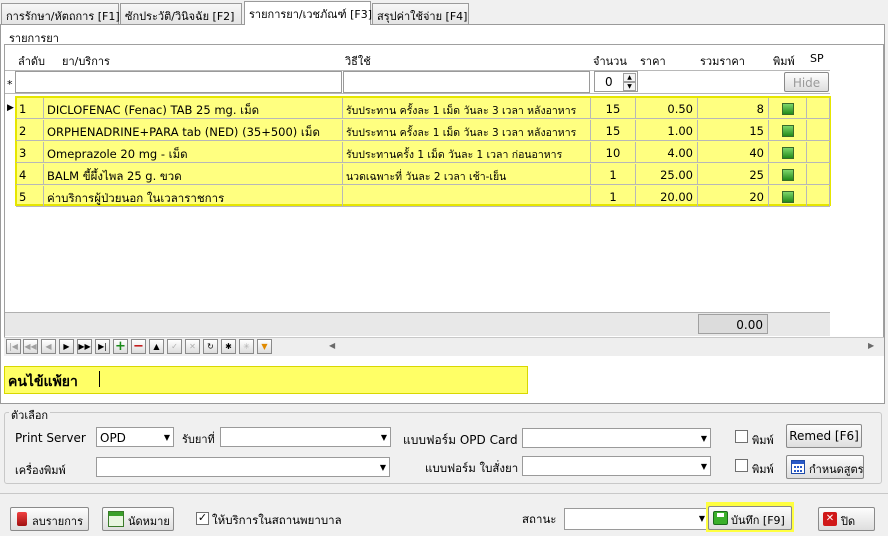  What do you see at coordinates (871, 345) in the screenshot?
I see `scroll-right-icon: ▶` at bounding box center [871, 345].